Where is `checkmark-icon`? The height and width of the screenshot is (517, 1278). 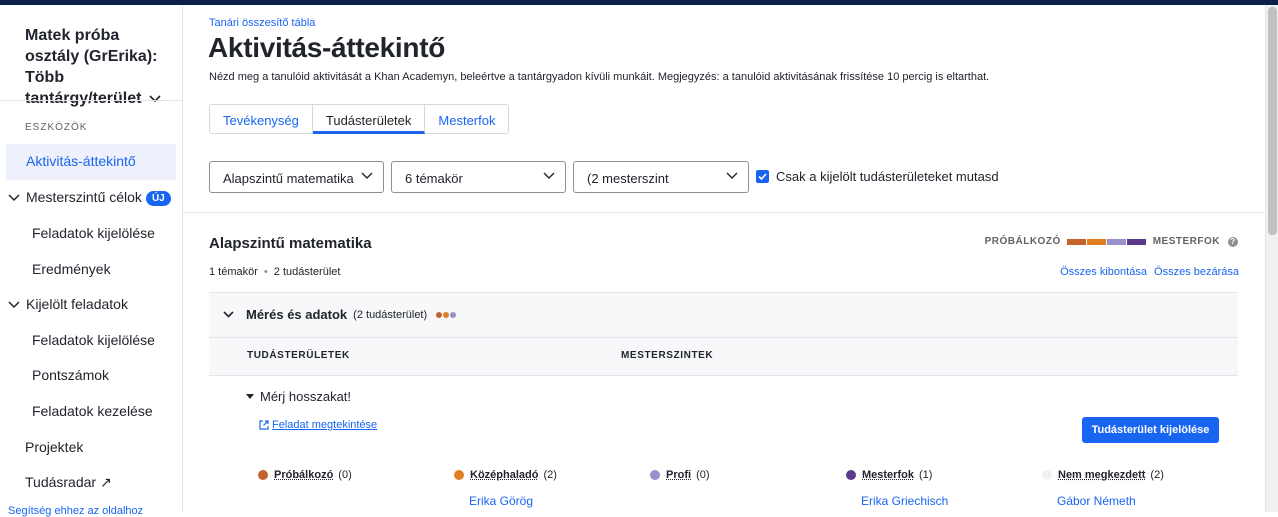 checkmark-icon is located at coordinates (762, 176).